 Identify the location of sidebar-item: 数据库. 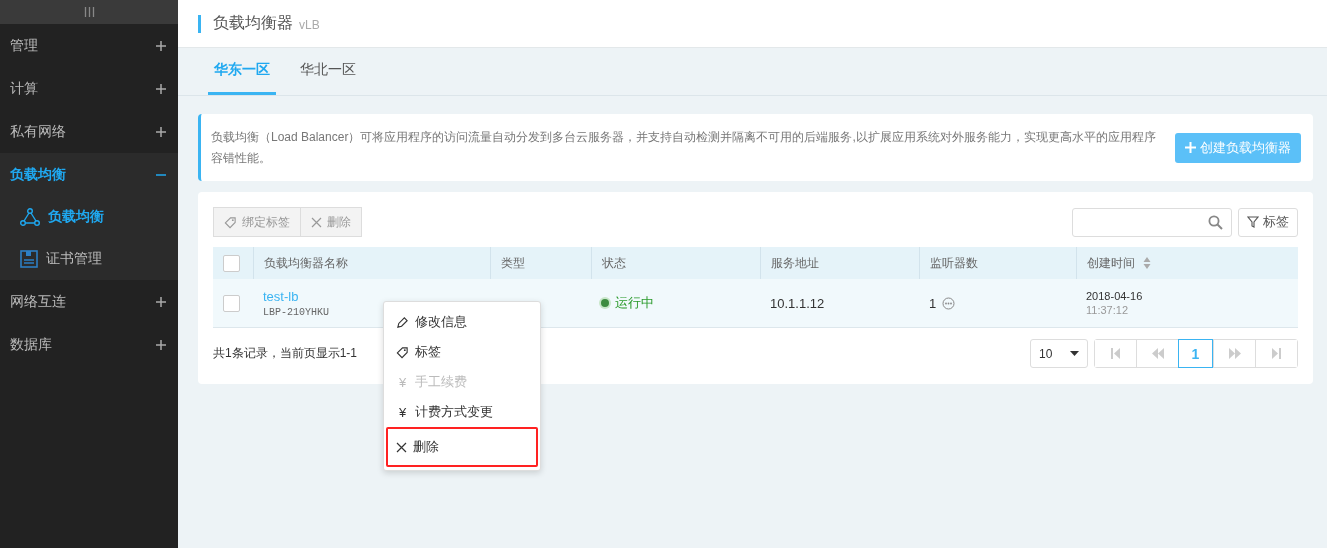
(89, 344).